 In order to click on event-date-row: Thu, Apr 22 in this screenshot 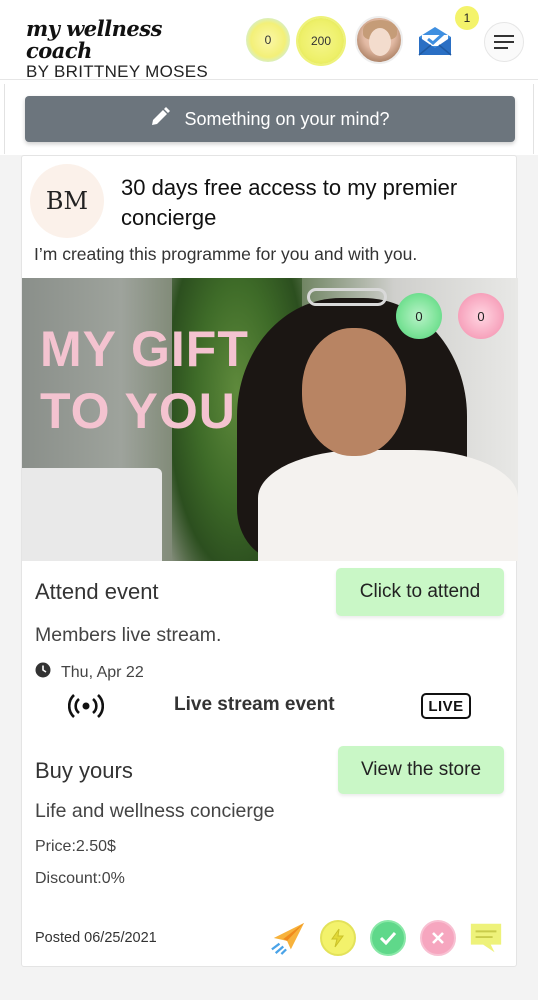, I will do `click(89, 672)`.